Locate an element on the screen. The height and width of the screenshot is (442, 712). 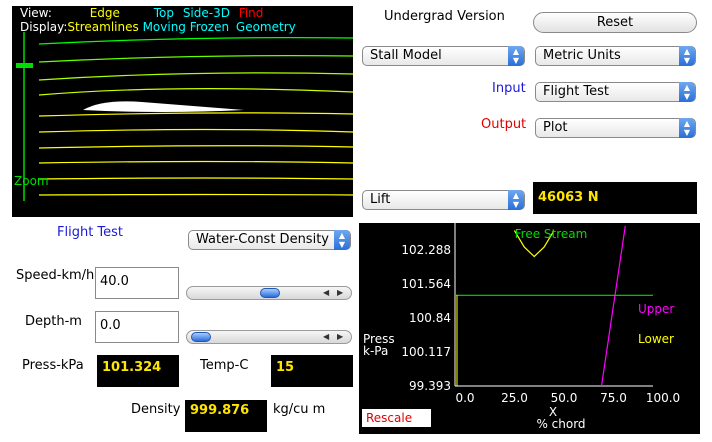
environment-select-value: Water-Const Density is located at coordinates (262, 239).